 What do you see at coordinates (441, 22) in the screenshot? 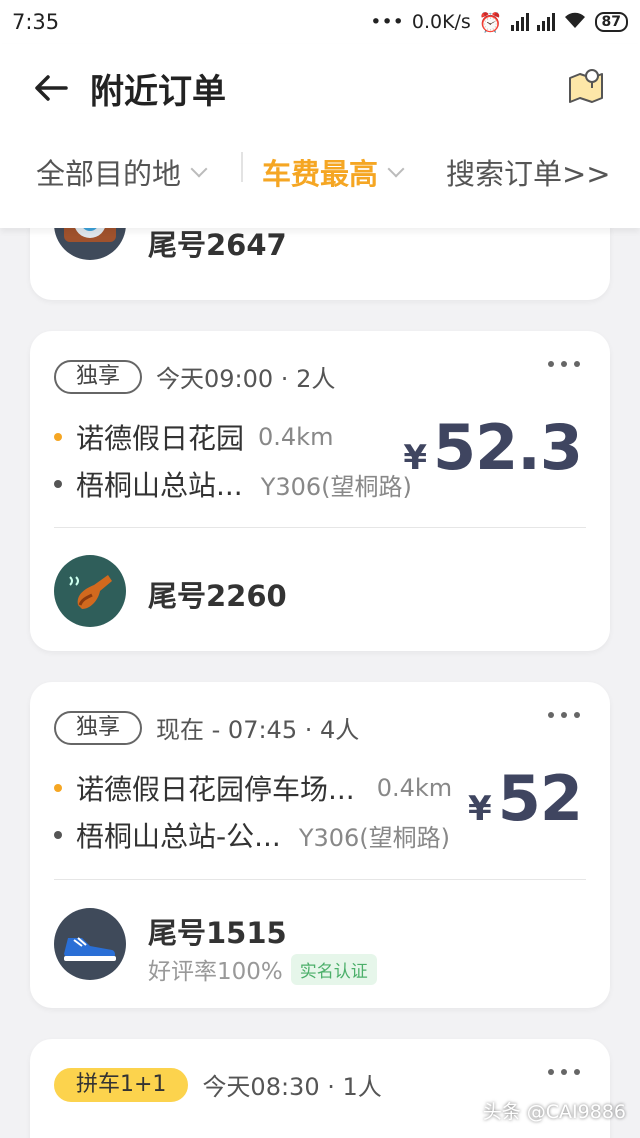
I see `network-speed: 0.0K/s` at bounding box center [441, 22].